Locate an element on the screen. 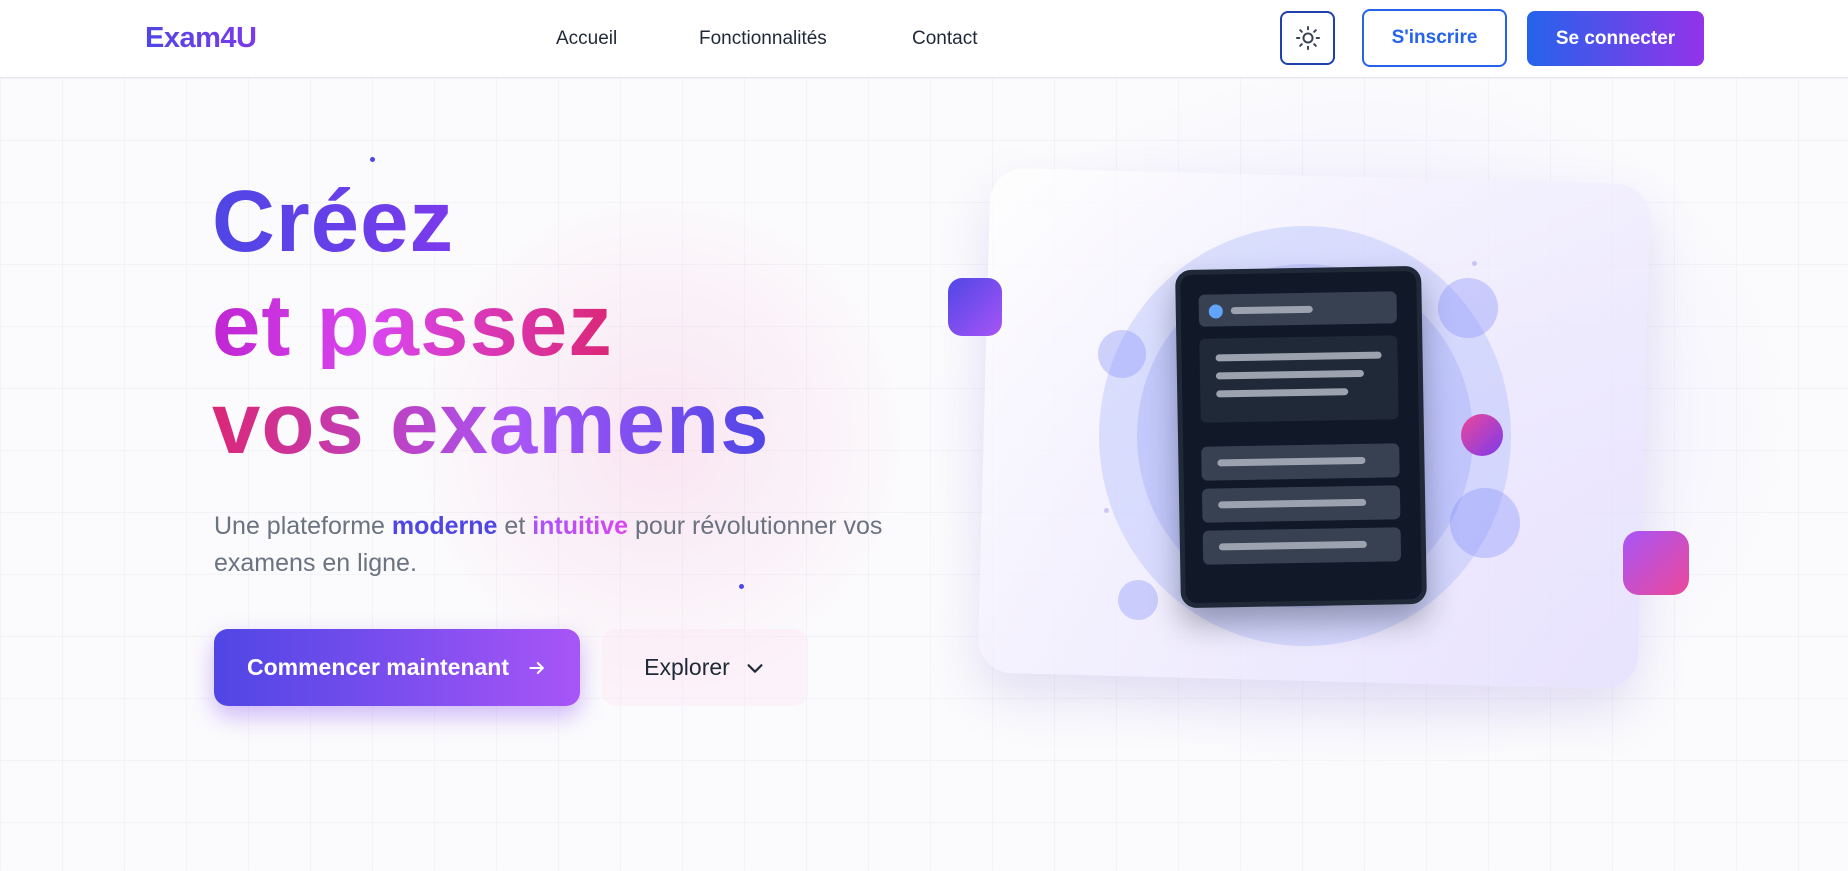  login-button: Se connecter is located at coordinates (1615, 38).